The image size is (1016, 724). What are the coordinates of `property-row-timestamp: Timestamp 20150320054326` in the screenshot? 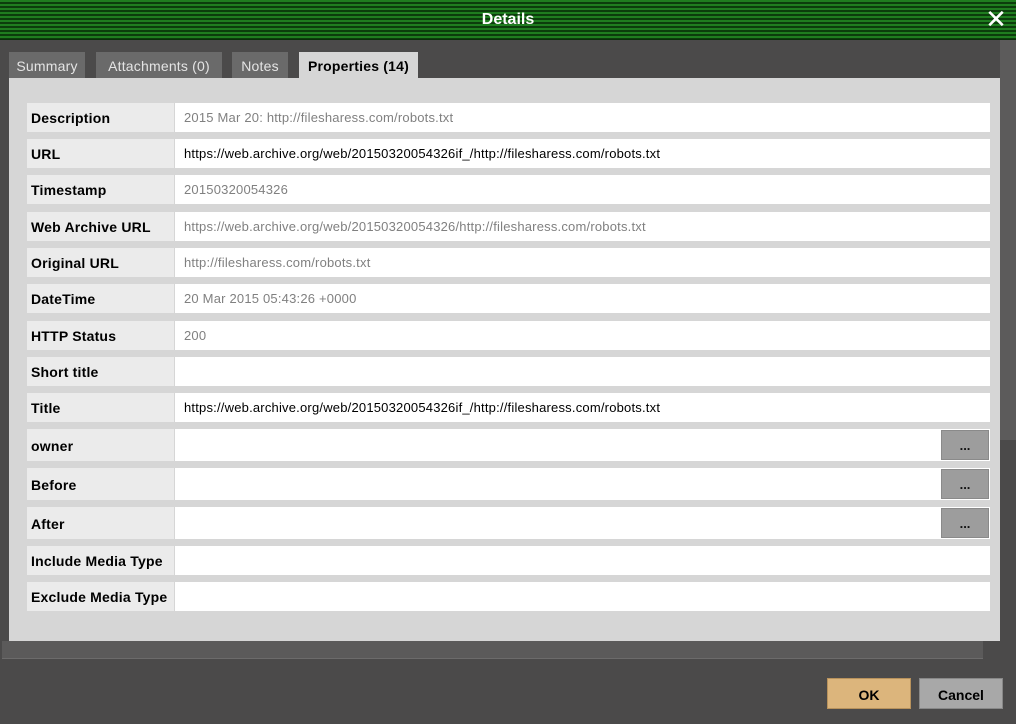 It's located at (508, 189).